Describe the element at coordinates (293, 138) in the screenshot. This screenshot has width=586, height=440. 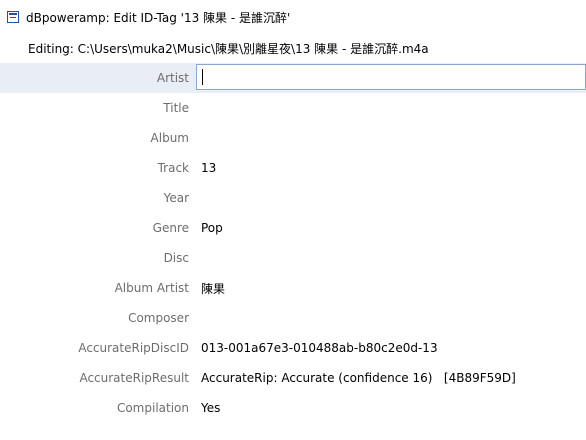
I see `field-row-album: Album` at that location.